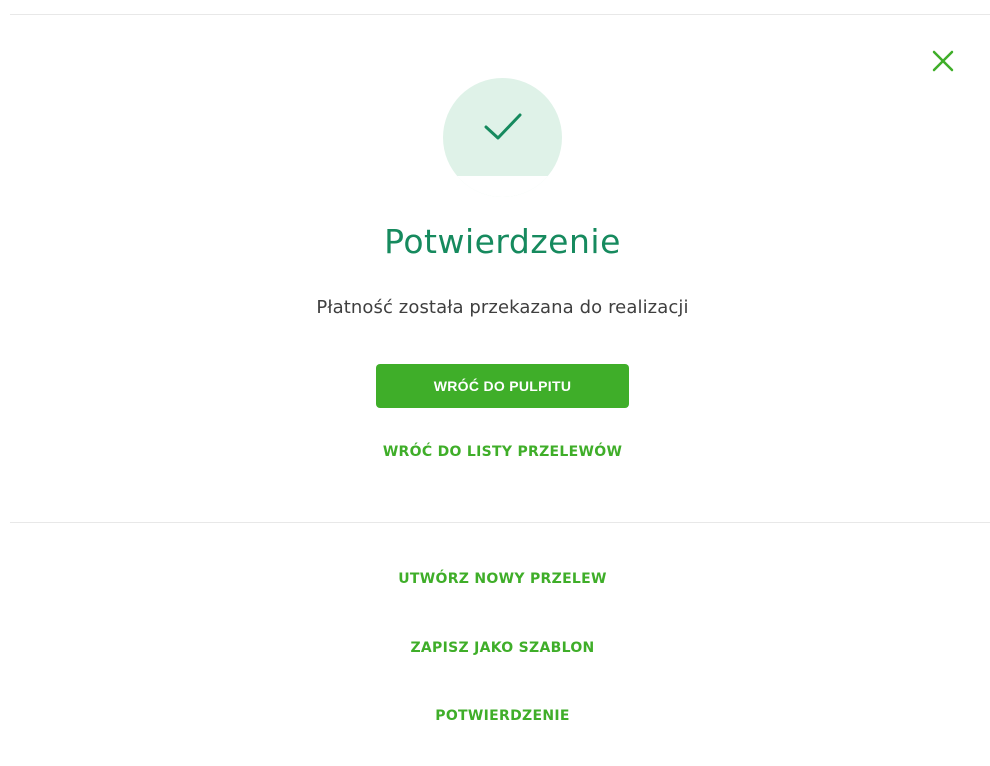  Describe the element at coordinates (495, 716) in the screenshot. I see `confirmation-link: POTWIERDZENIE` at that location.